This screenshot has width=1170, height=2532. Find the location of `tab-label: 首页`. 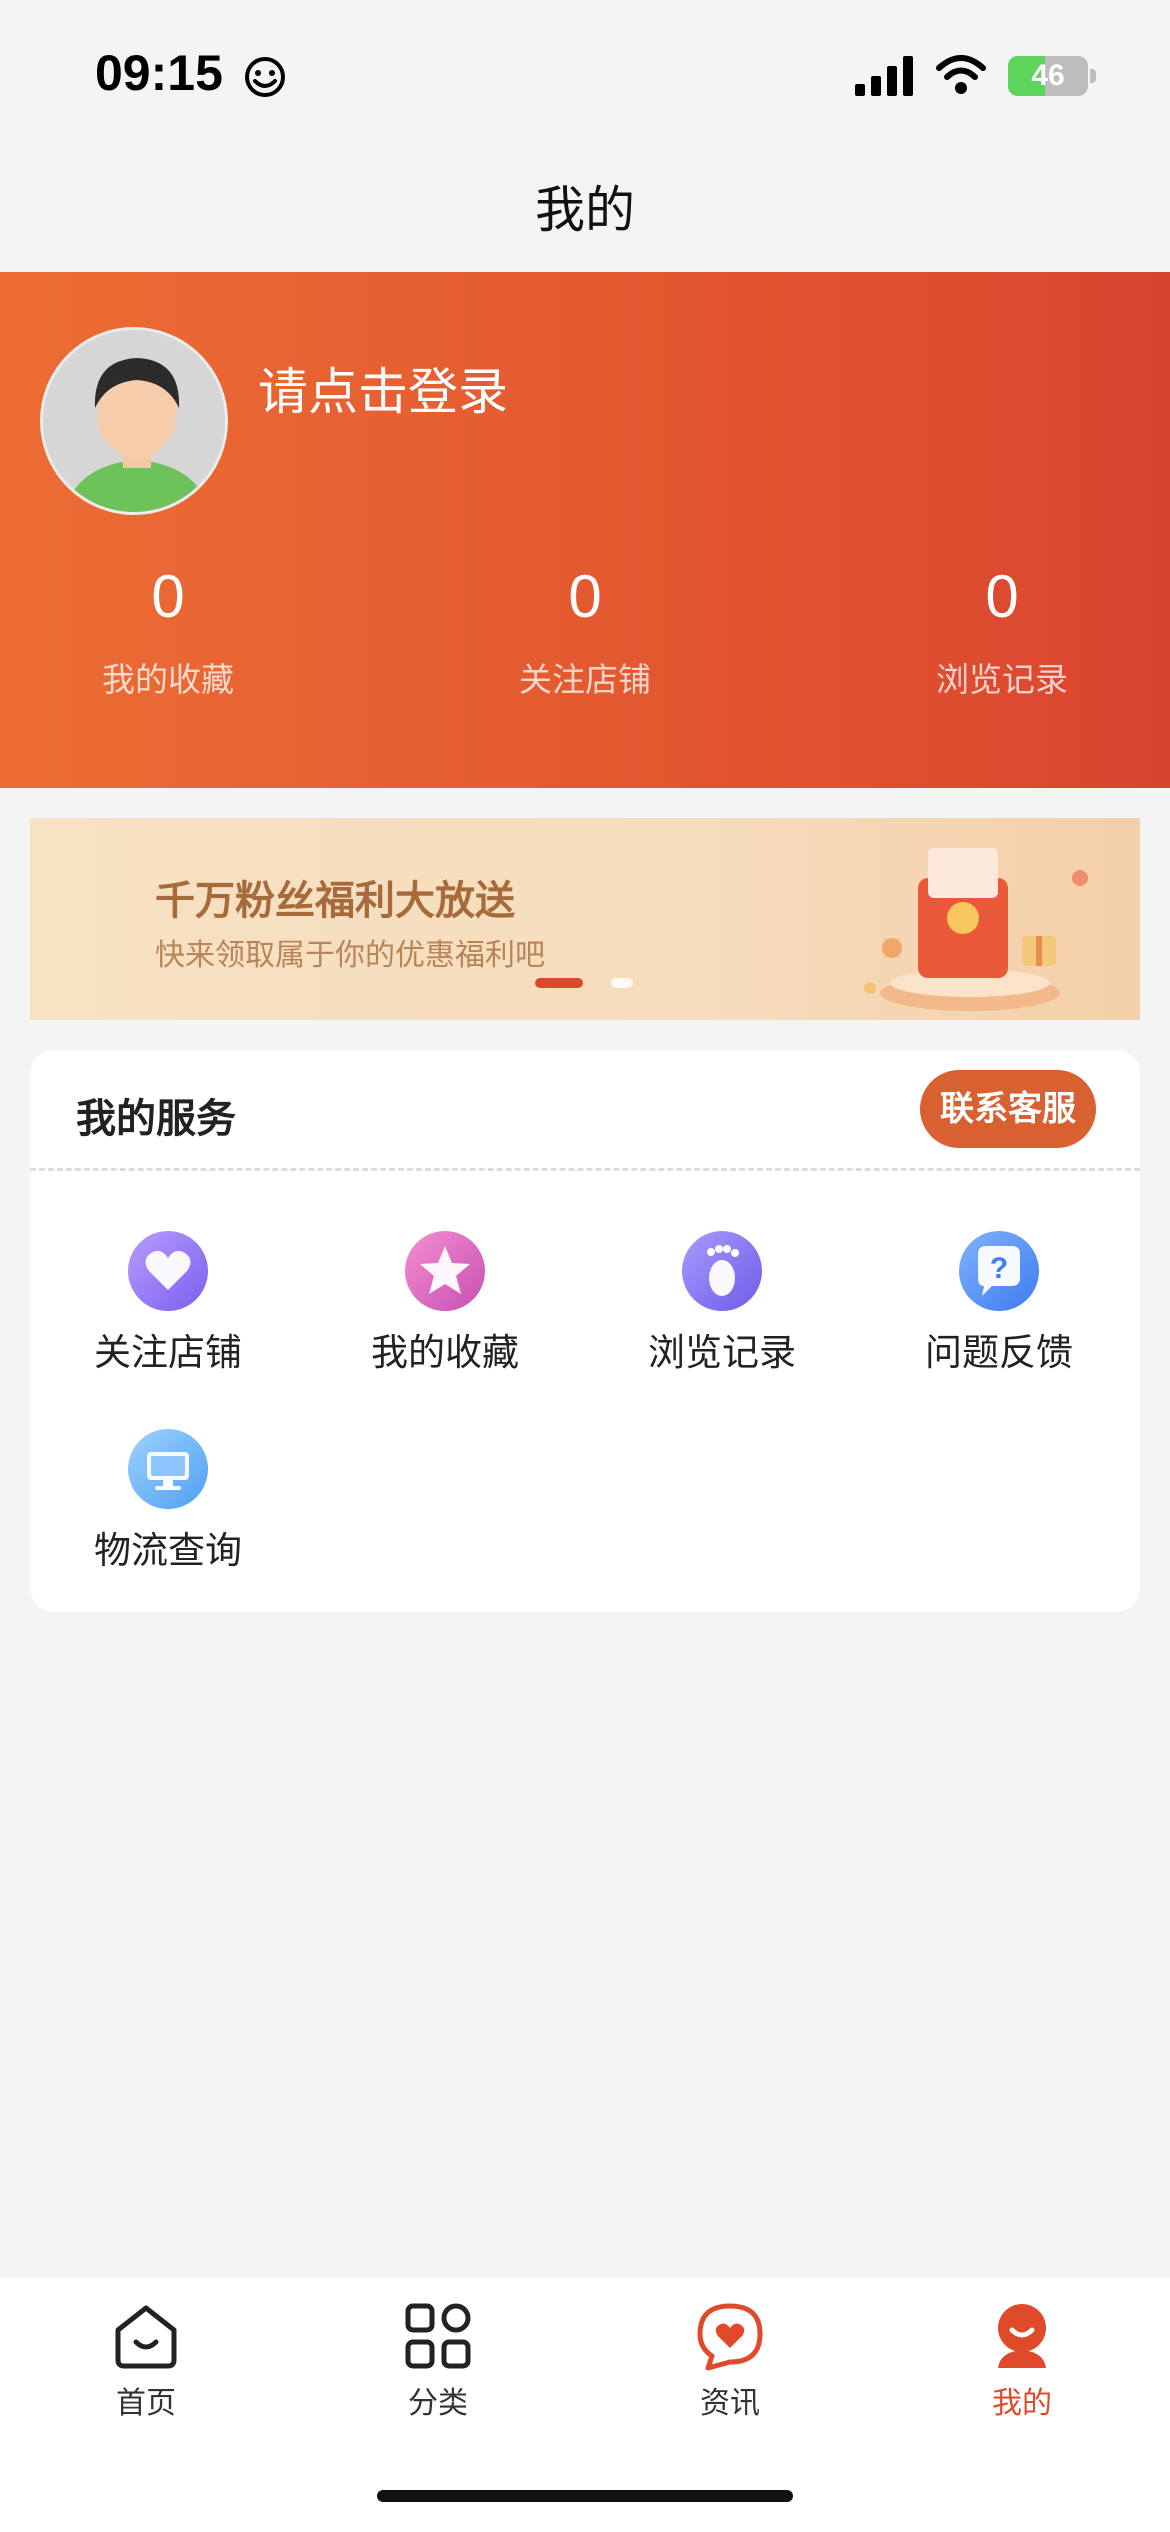

tab-label: 首页 is located at coordinates (146, 2403).